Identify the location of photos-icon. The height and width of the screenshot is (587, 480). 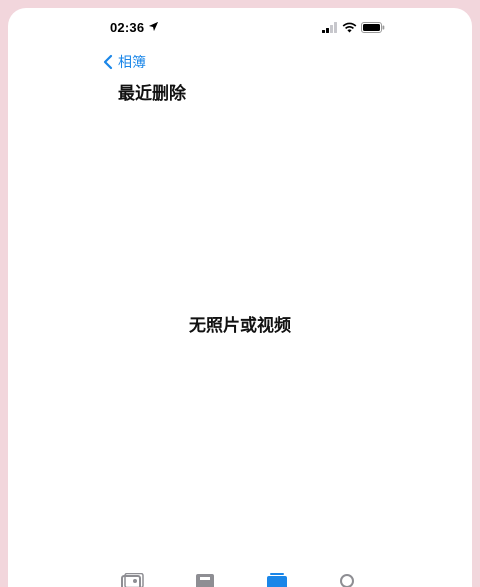
(132, 580).